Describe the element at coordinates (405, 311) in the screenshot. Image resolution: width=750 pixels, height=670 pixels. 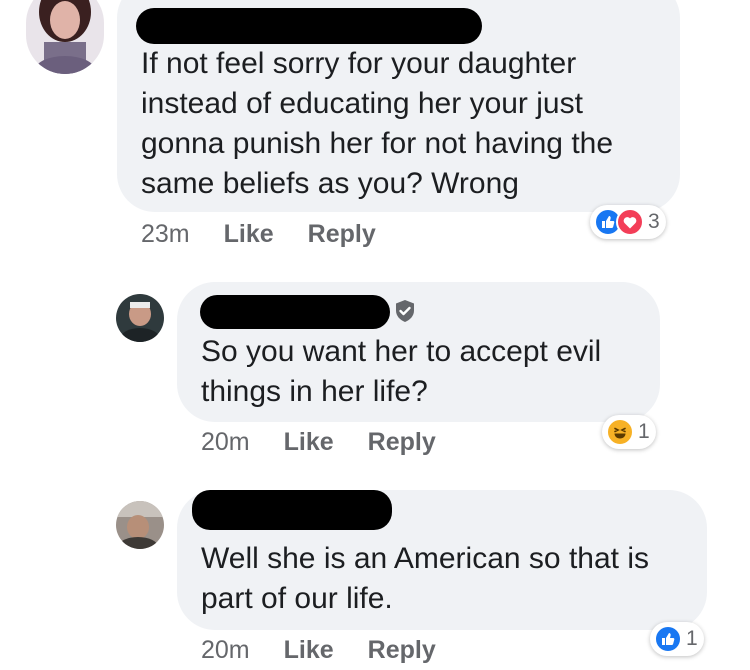
I see `verified-badge-icon` at that location.